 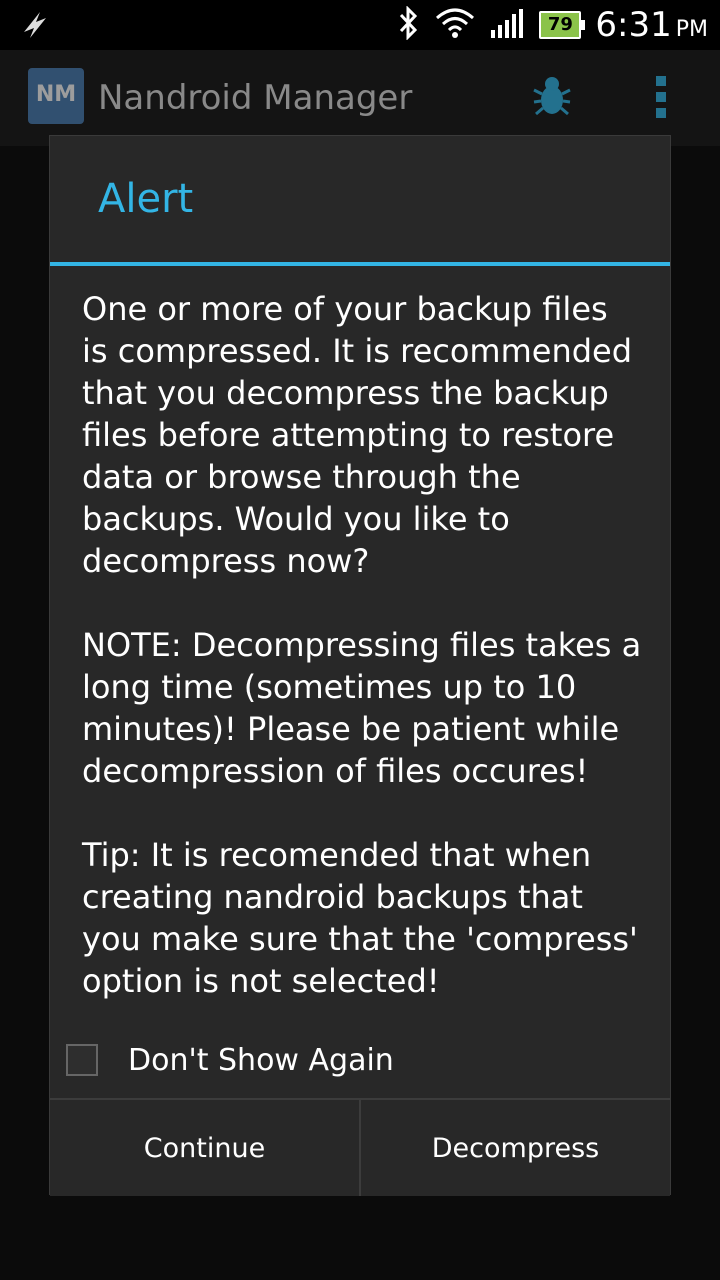 What do you see at coordinates (455, 25) in the screenshot?
I see `wifi-icon` at bounding box center [455, 25].